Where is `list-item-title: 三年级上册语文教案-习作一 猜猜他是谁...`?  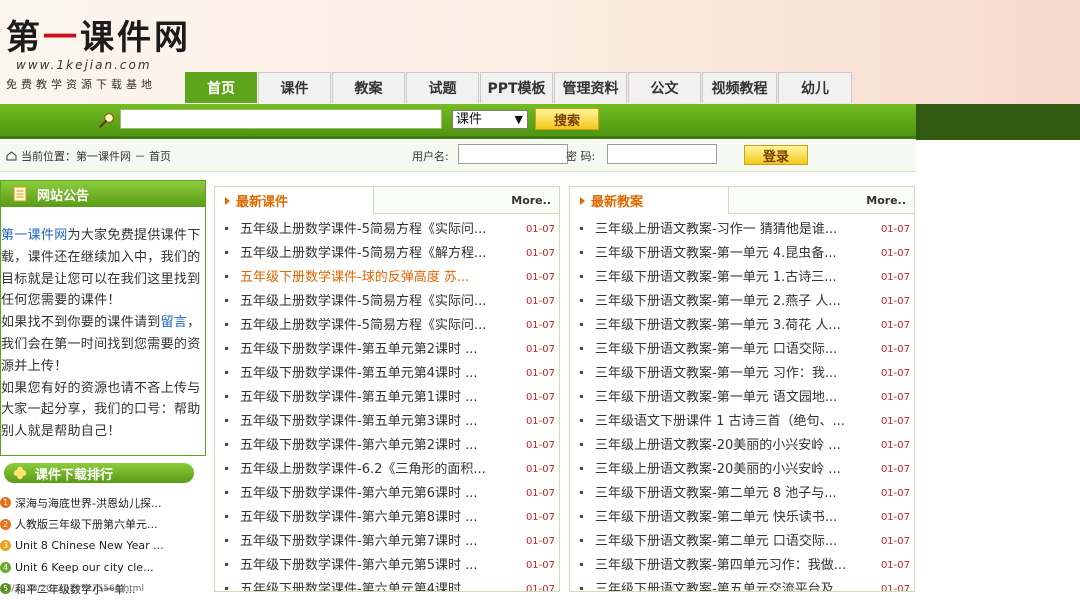
list-item-title: 三年级上册语文教案-习作一 猜猜他是谁... is located at coordinates (726, 230).